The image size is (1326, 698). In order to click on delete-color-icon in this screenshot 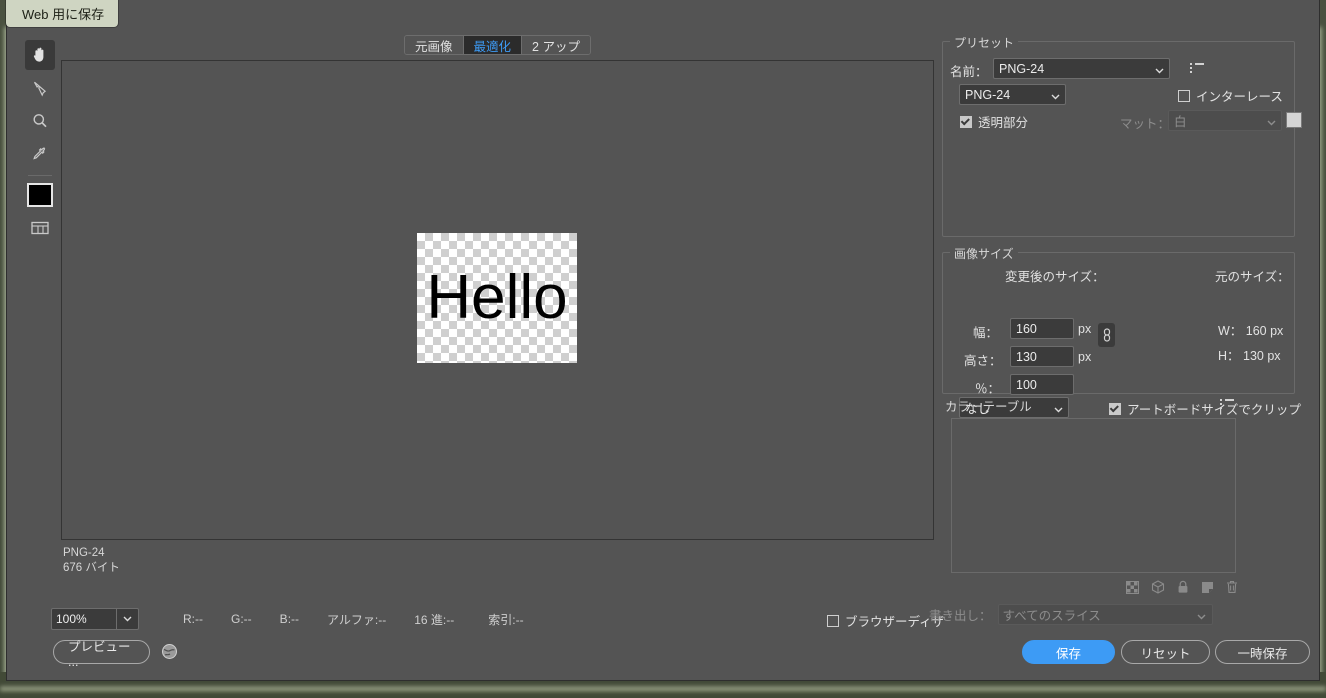, I will do `click(1232, 589)`.